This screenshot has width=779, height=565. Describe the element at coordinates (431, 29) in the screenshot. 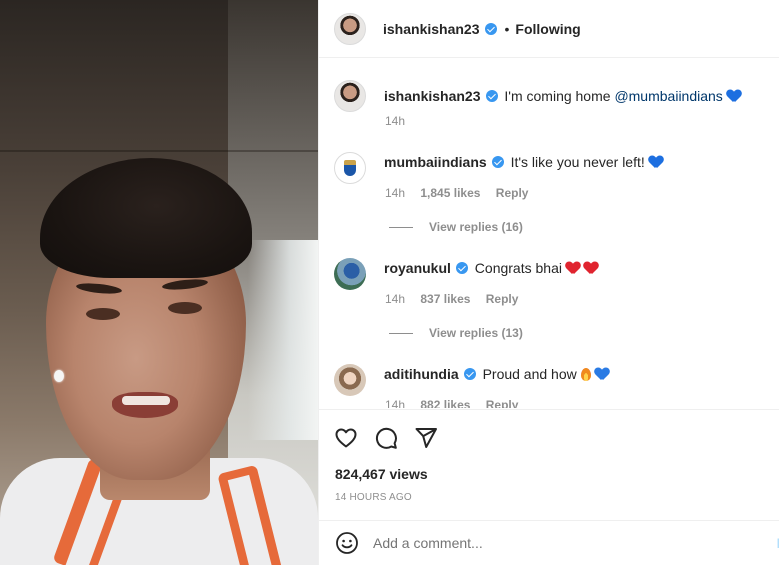

I see `author-username: ishankishan23` at that location.